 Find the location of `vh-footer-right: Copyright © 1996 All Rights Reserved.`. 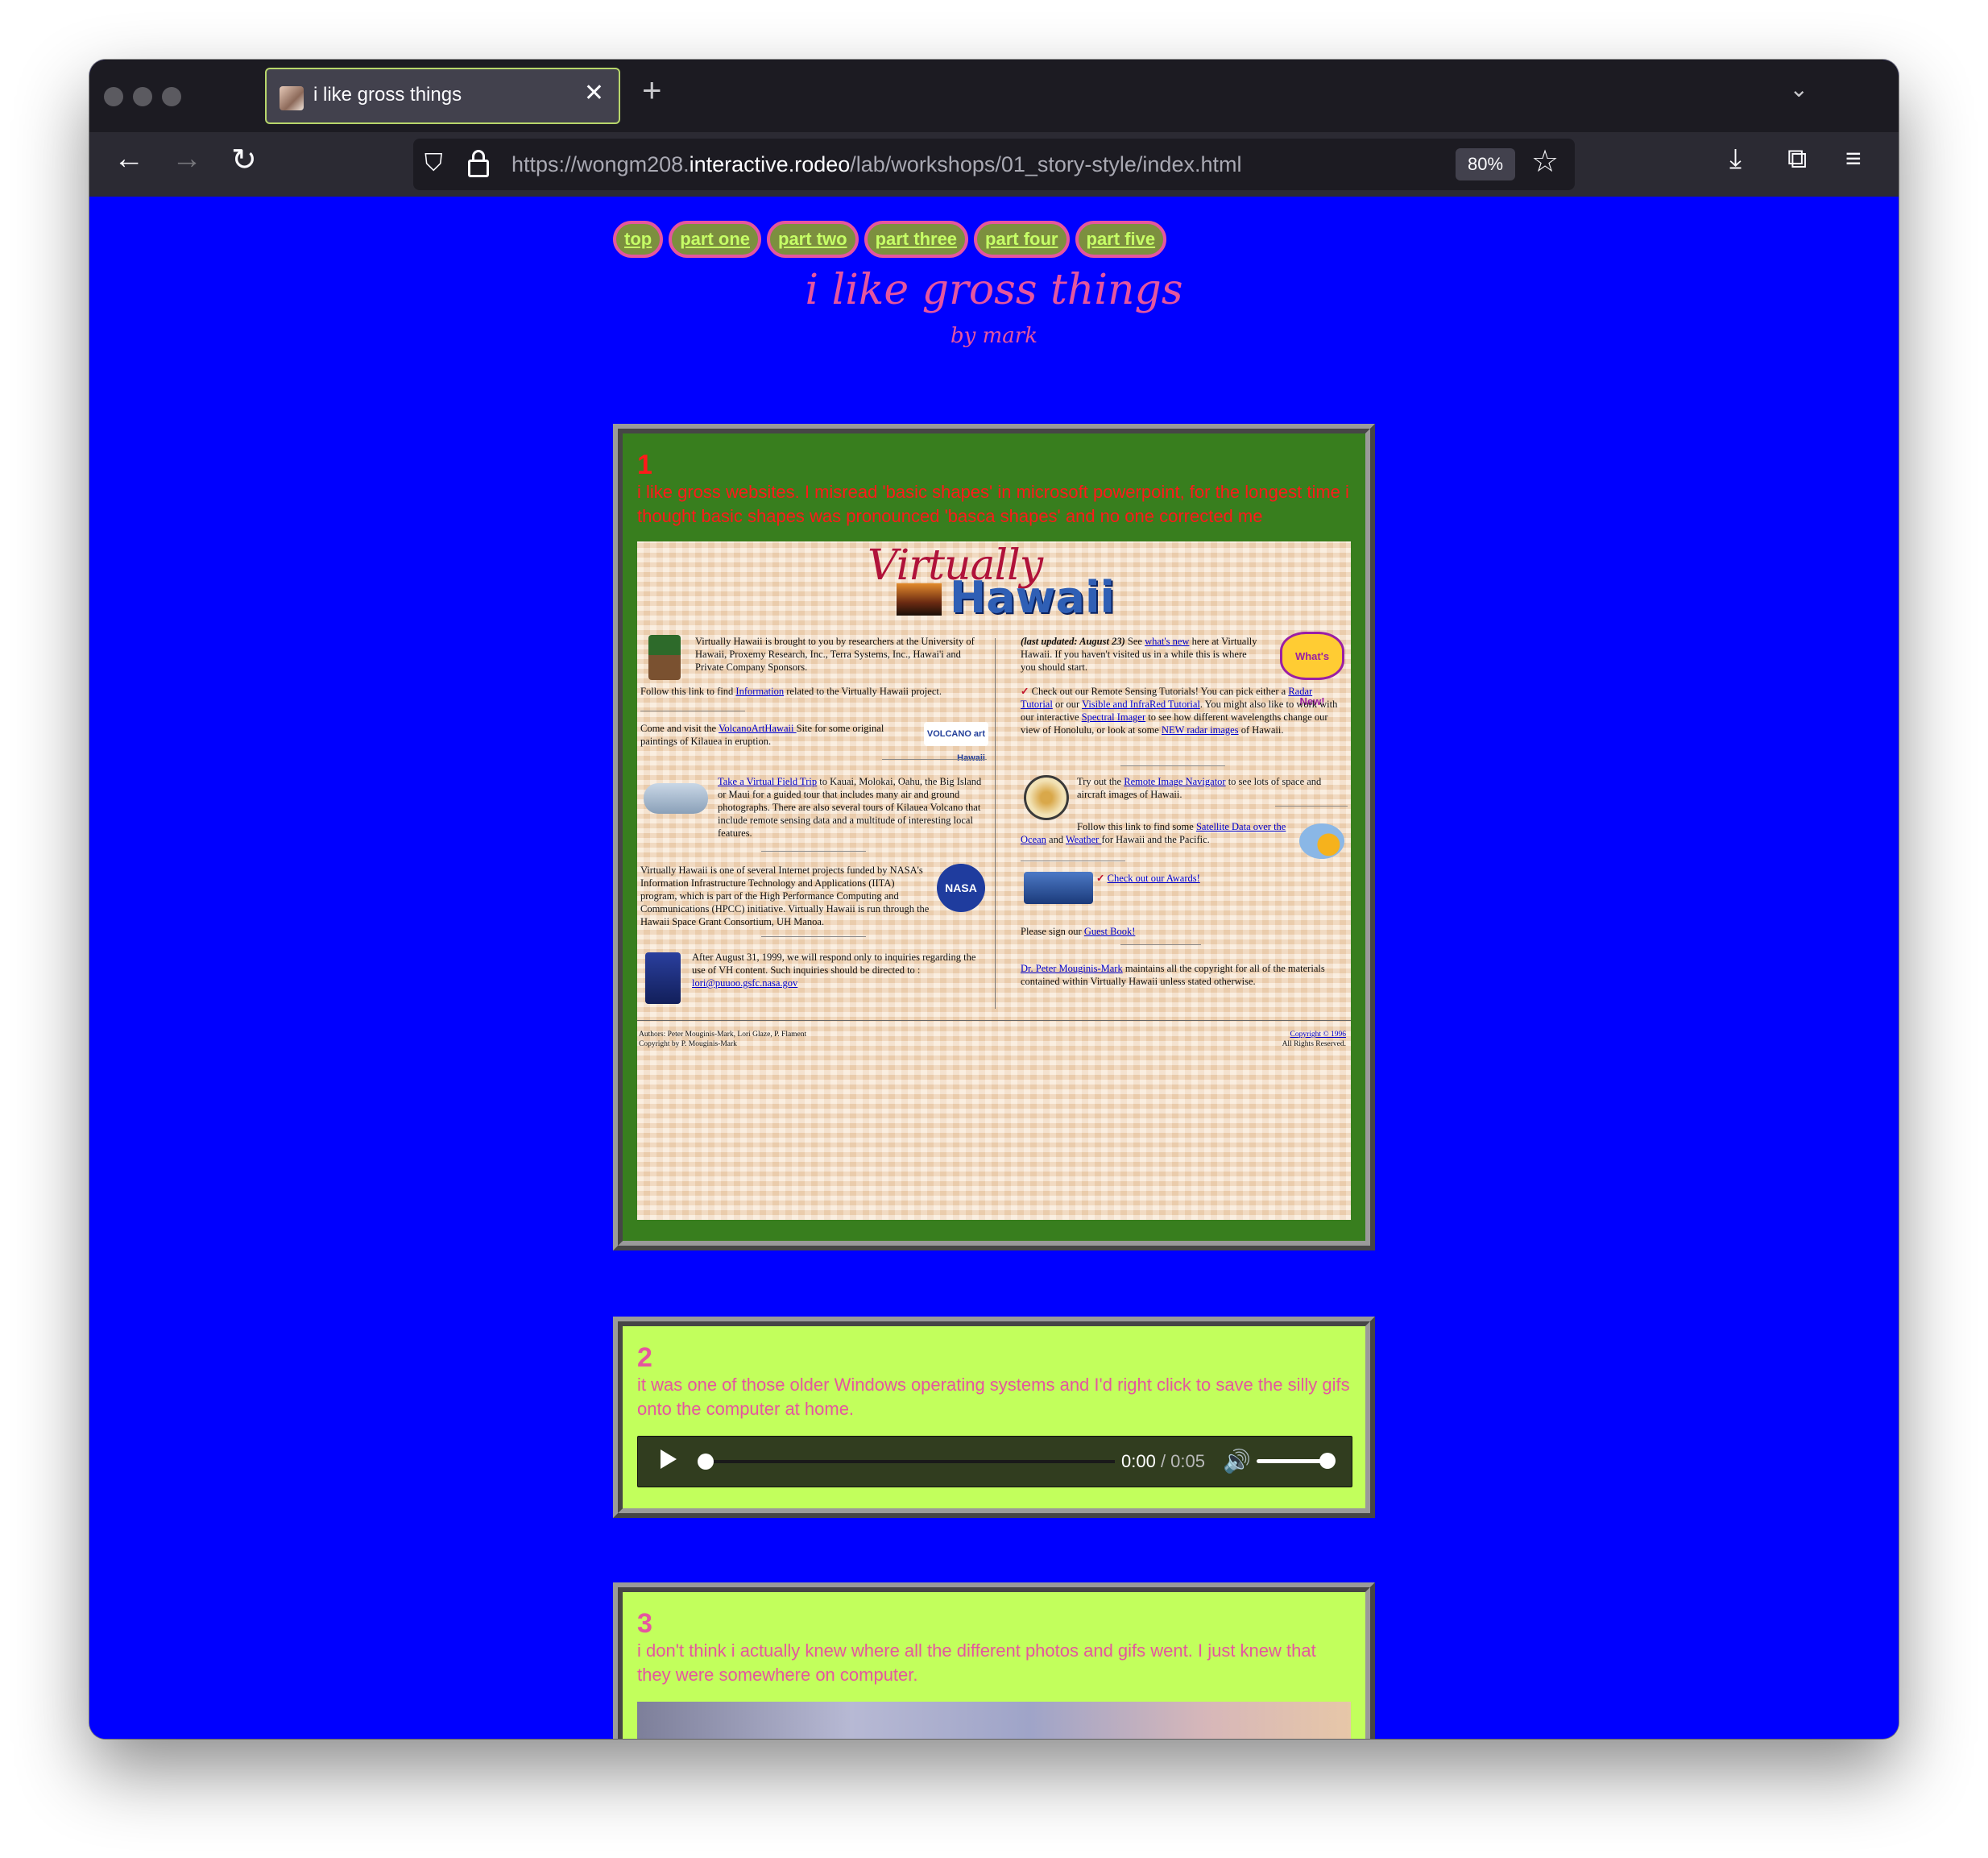

vh-footer-right: Copyright © 1996 All Rights Reserved. is located at coordinates (1314, 1039).